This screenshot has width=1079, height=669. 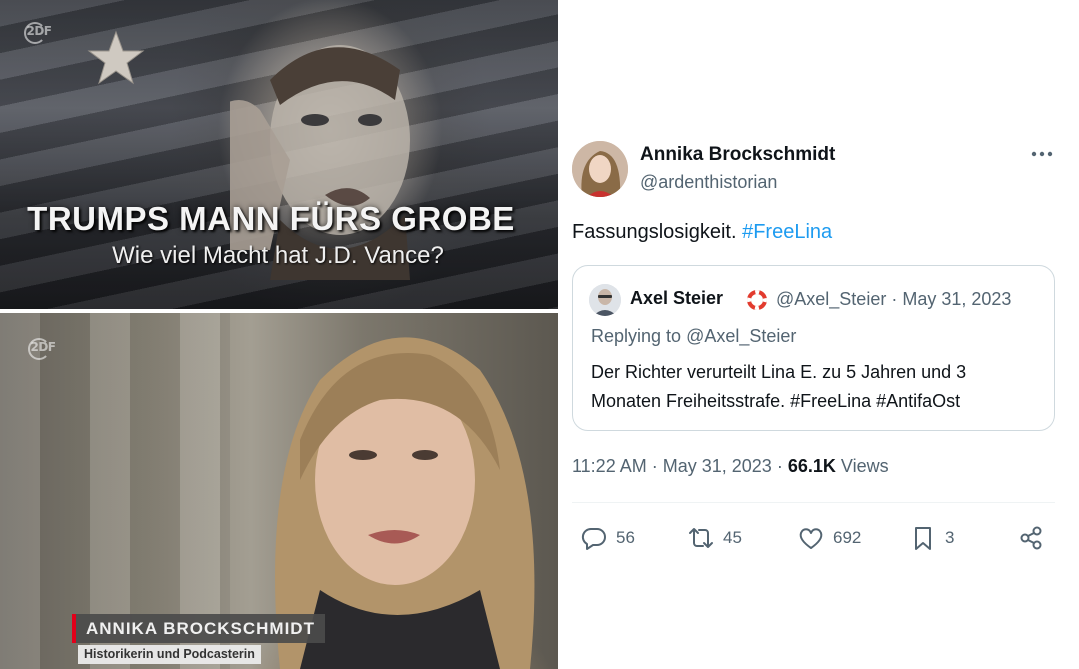 I want to click on bookmark-button: 3, so click(x=931, y=538).